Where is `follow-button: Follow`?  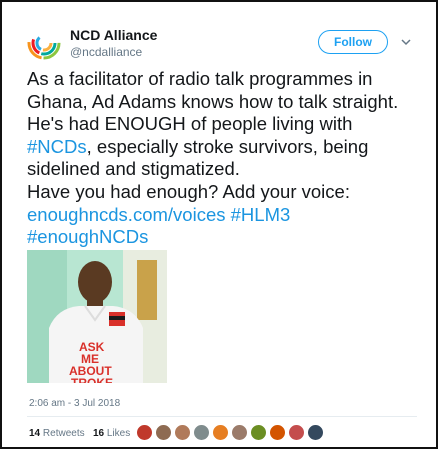
follow-button: Follow is located at coordinates (353, 42).